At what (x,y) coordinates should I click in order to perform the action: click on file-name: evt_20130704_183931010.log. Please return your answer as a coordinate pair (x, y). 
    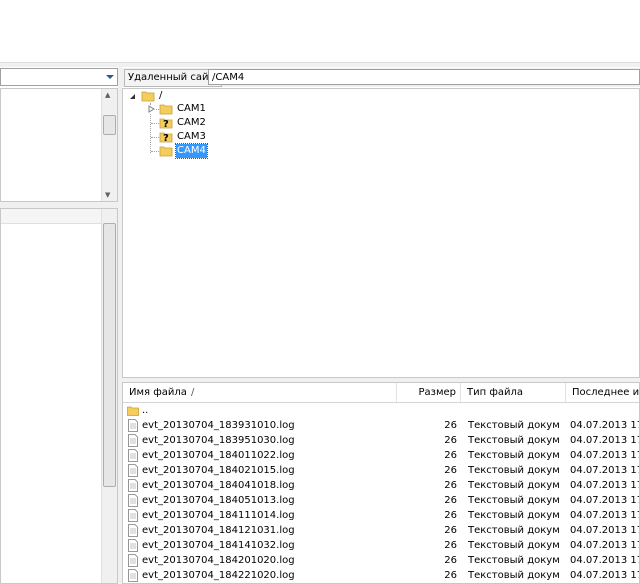
    Looking at the image, I should click on (218, 425).